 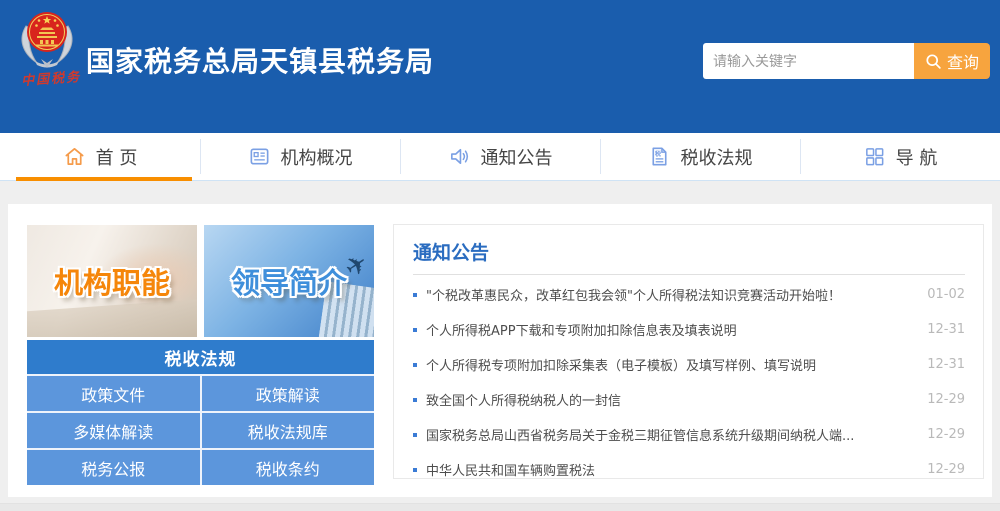 I want to click on search-input, so click(x=808, y=61).